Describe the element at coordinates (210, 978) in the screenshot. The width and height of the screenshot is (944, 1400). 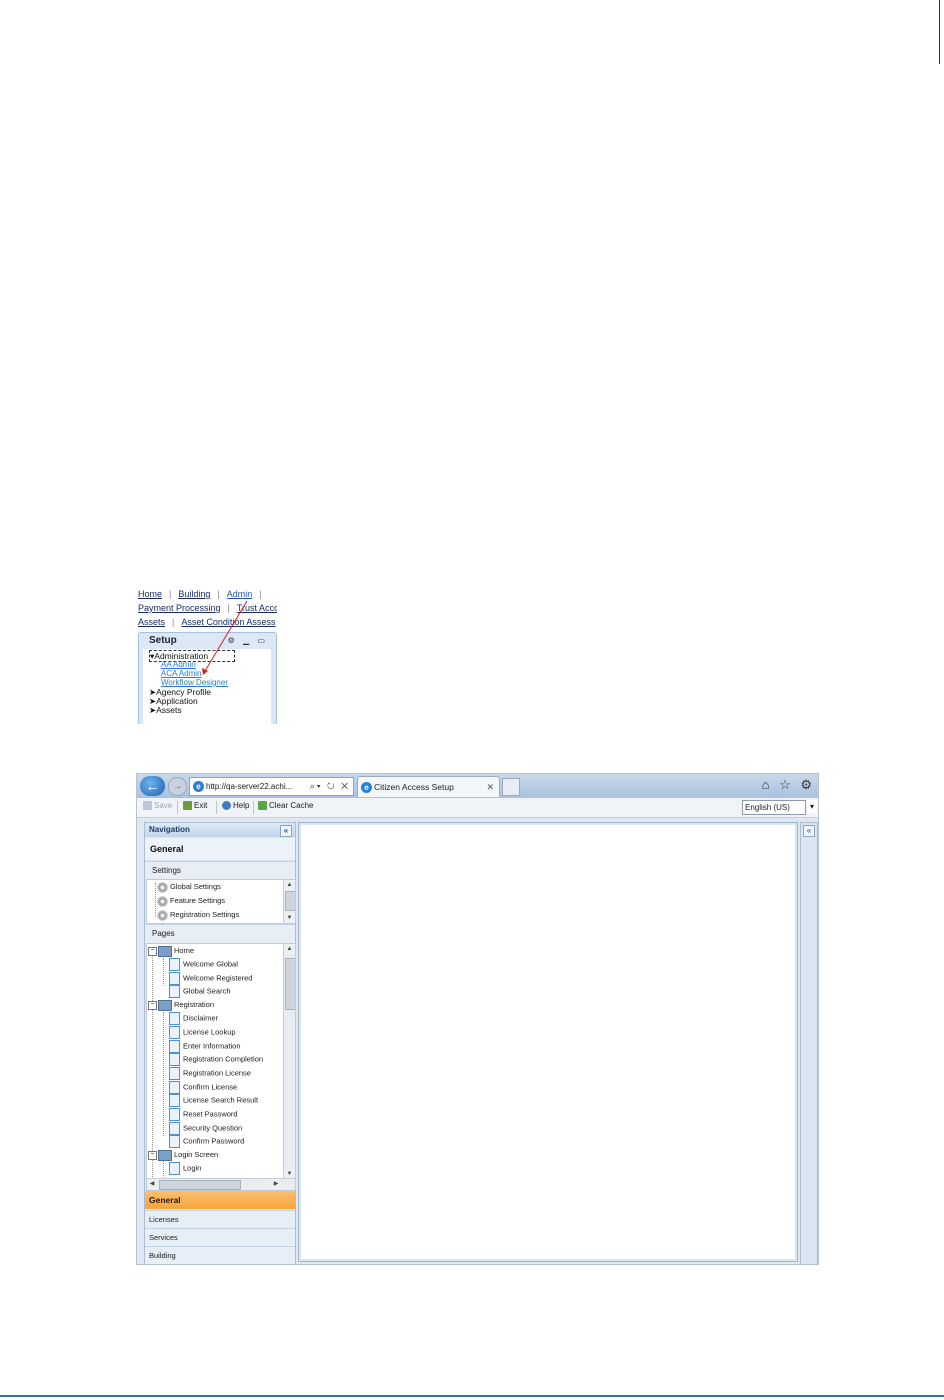
I see `tree-page: Welcome Registered` at that location.